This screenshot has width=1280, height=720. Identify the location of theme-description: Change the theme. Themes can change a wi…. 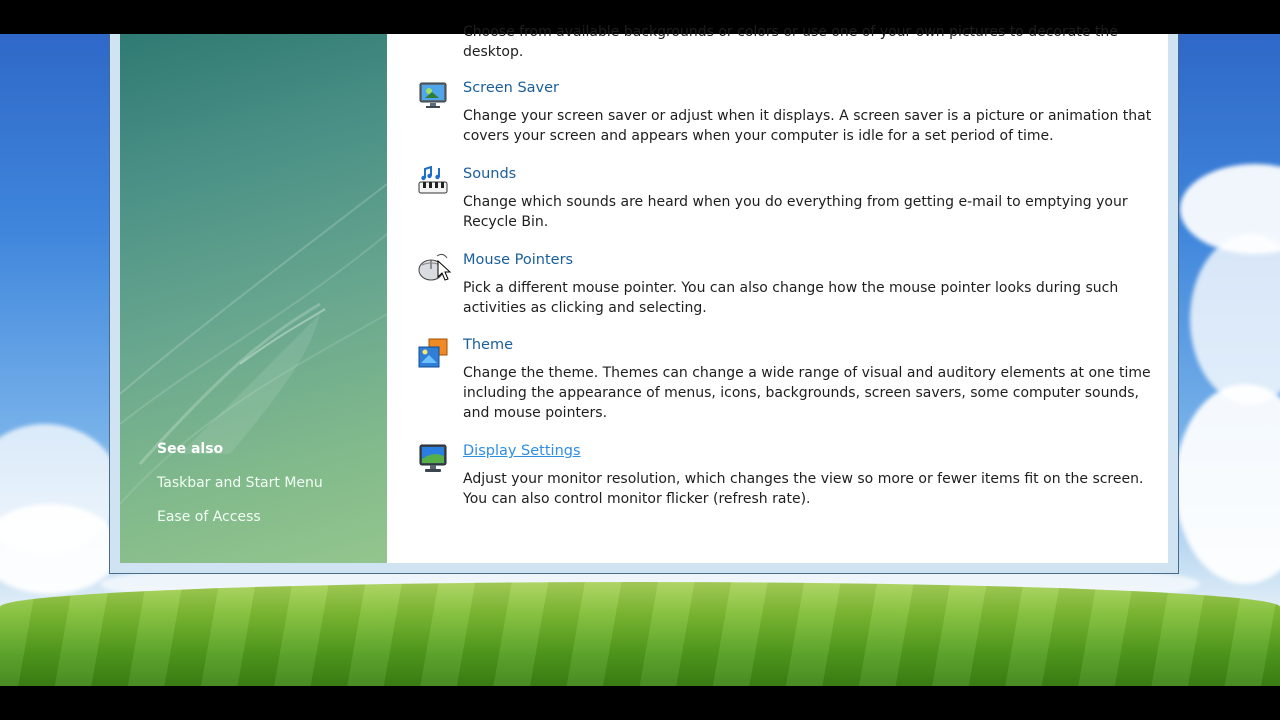
(807, 393).